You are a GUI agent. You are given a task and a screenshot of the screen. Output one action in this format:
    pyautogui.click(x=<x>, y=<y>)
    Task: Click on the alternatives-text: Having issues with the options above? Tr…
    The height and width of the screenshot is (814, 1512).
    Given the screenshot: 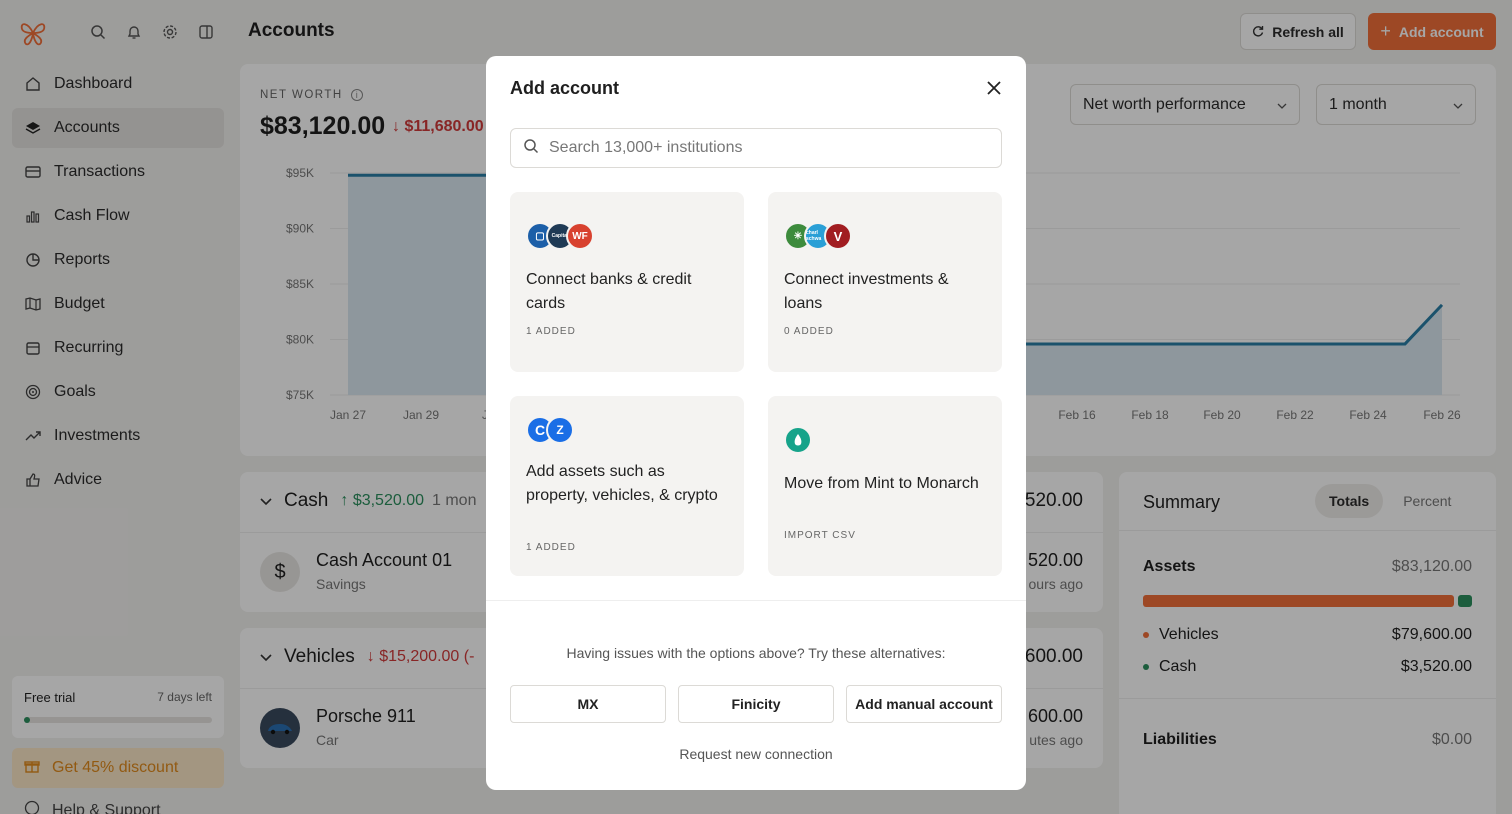 What is the action you would take?
    pyautogui.click(x=756, y=653)
    